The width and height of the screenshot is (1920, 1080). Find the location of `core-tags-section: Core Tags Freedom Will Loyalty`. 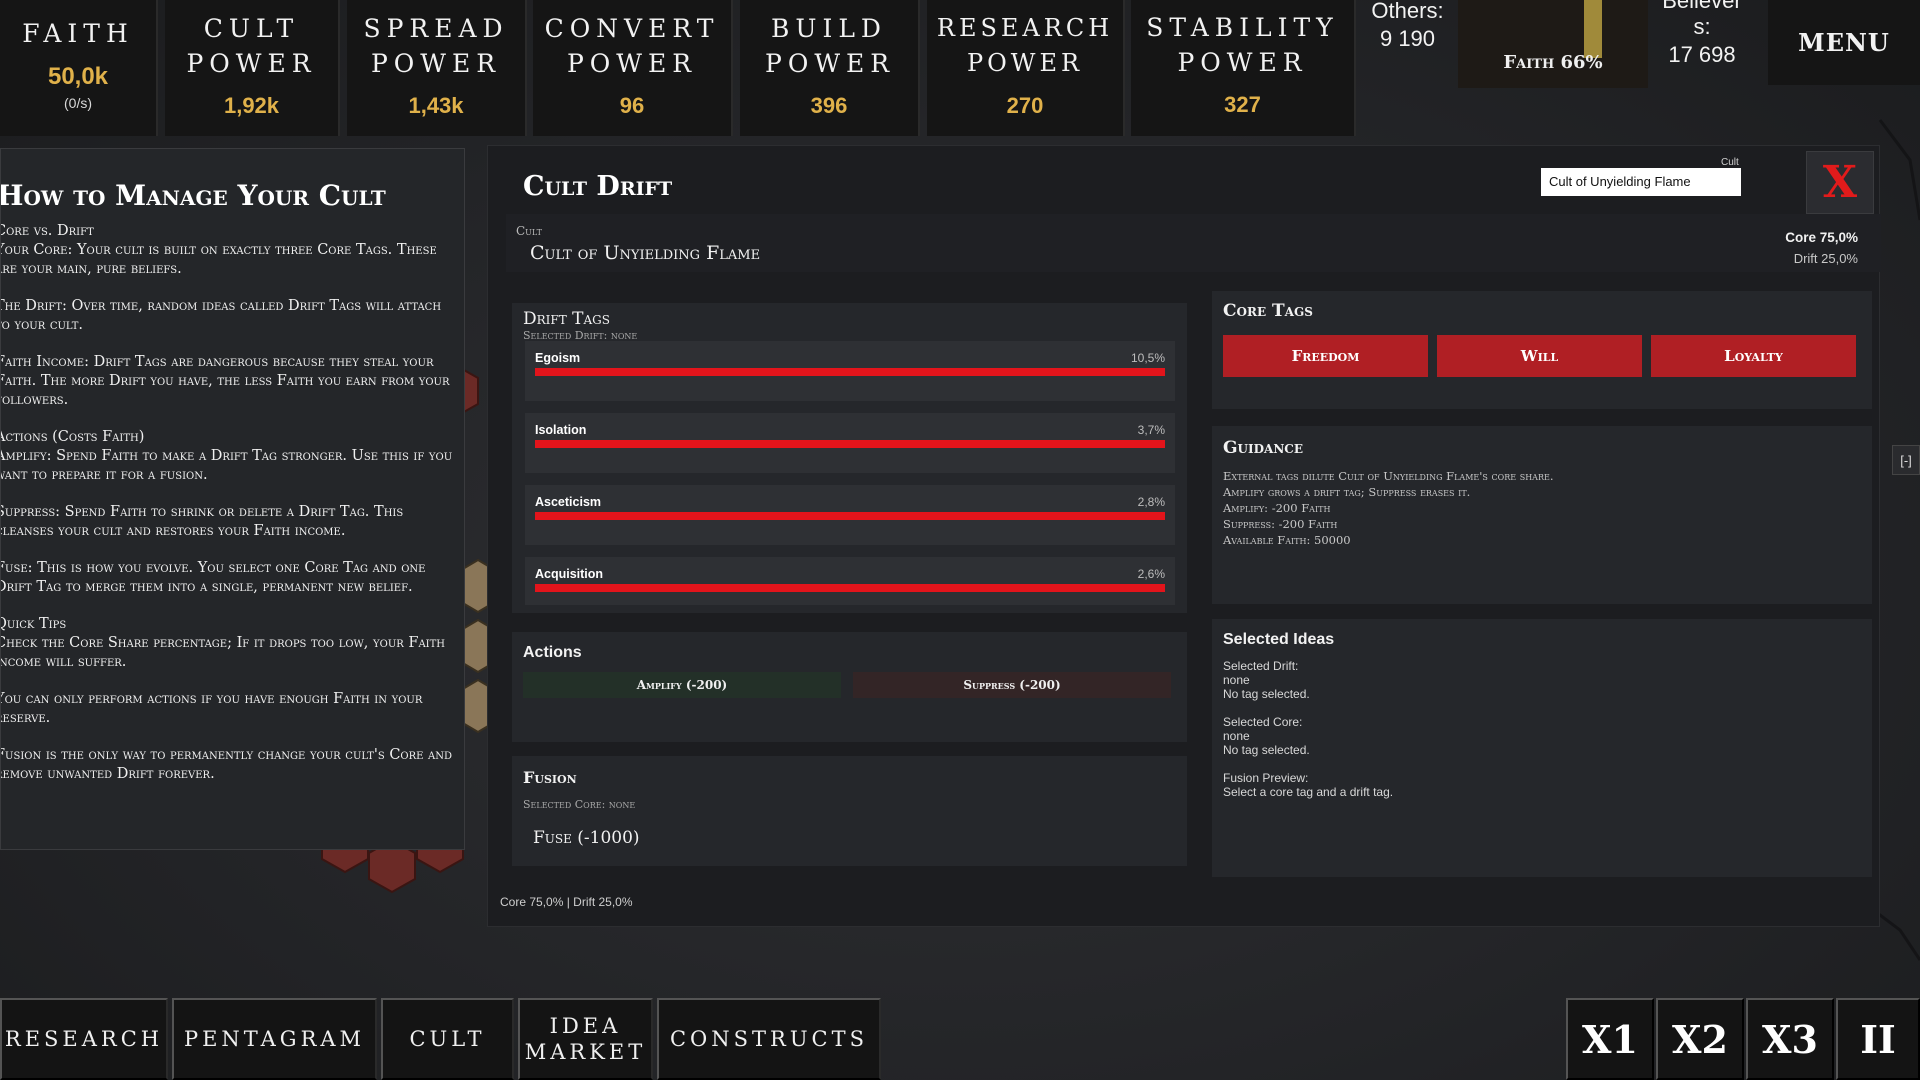

core-tags-section: Core Tags Freedom Will Loyalty is located at coordinates (1542, 350).